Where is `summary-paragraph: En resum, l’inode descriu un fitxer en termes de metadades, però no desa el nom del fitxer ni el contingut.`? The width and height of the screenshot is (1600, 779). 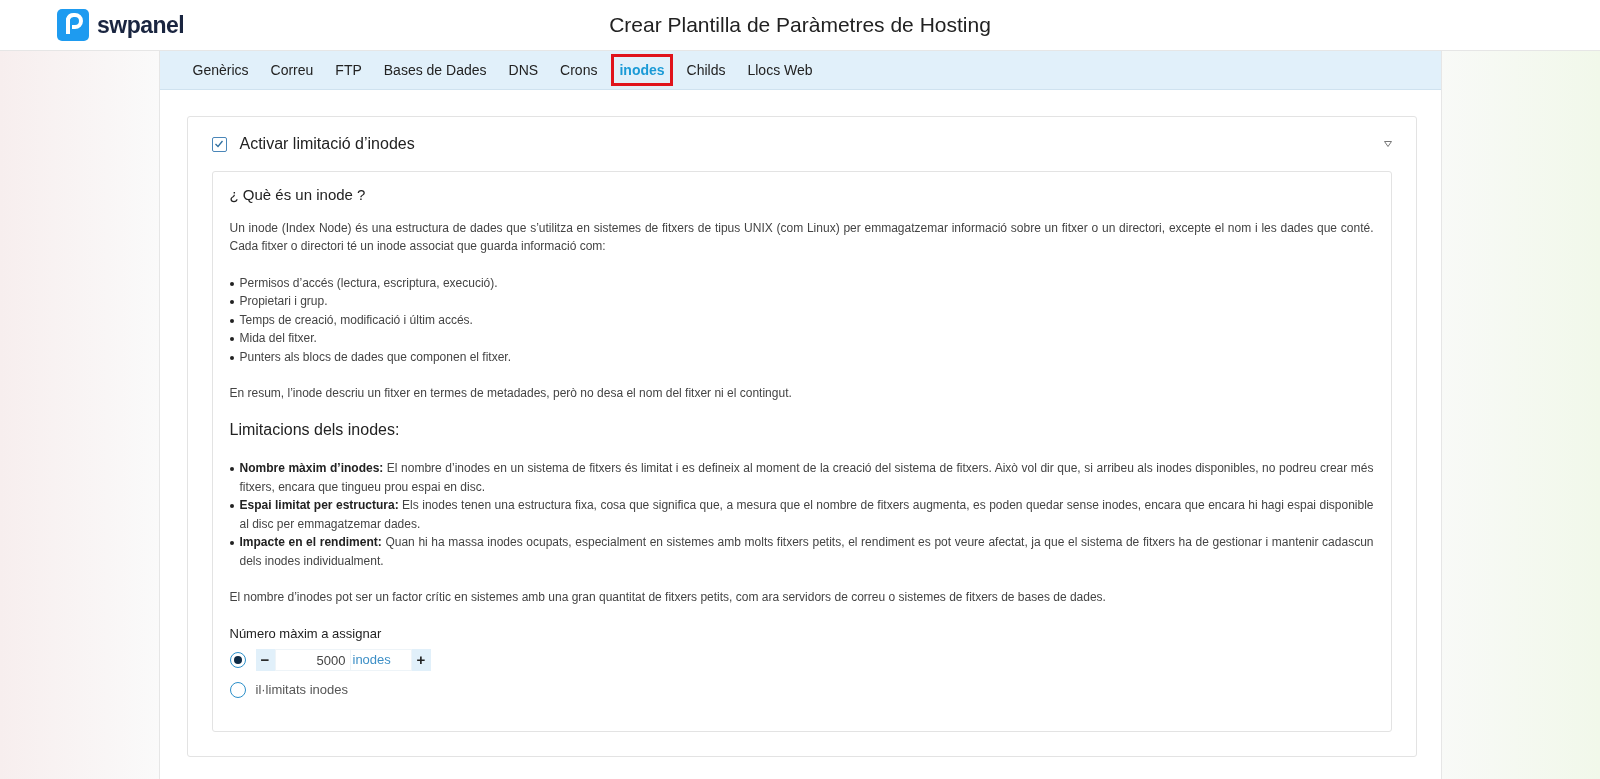
summary-paragraph: En resum, l’inode descriu un fitxer en termes de metadades, però no desa el nom del fitxer ni el contingut. is located at coordinates (511, 393).